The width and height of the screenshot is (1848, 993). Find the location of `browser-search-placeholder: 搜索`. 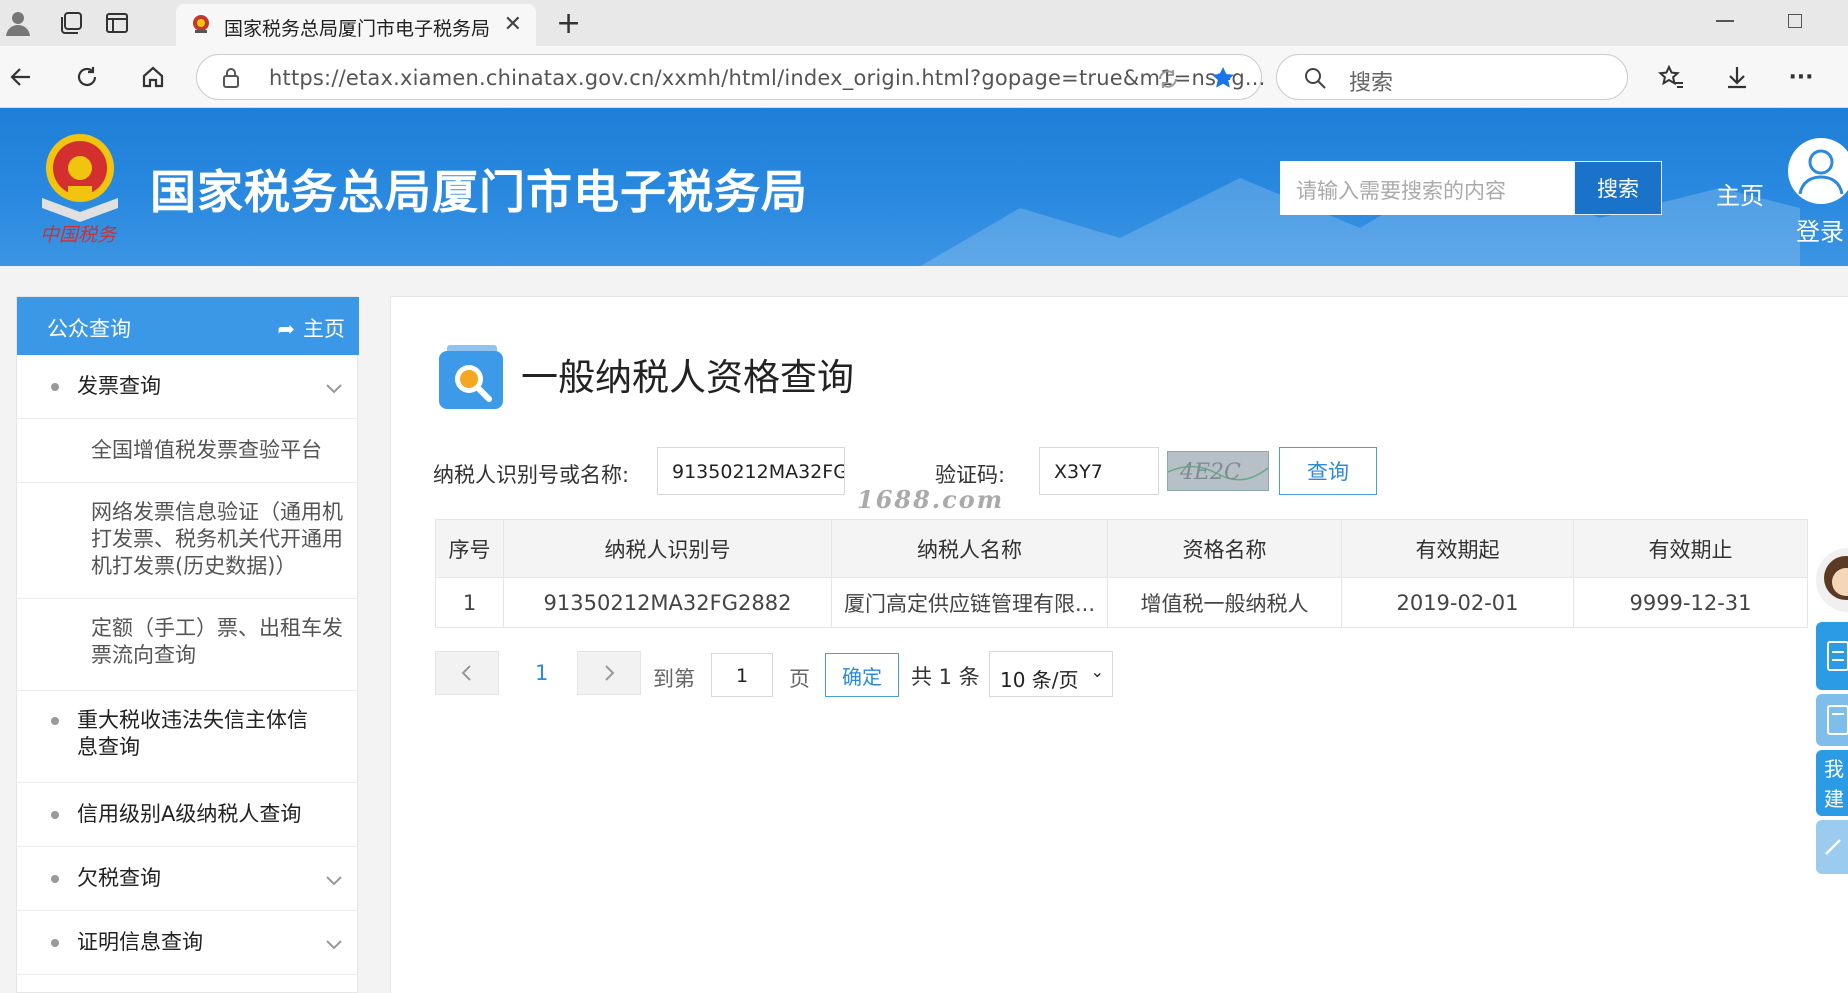

browser-search-placeholder: 搜索 is located at coordinates (1371, 83).